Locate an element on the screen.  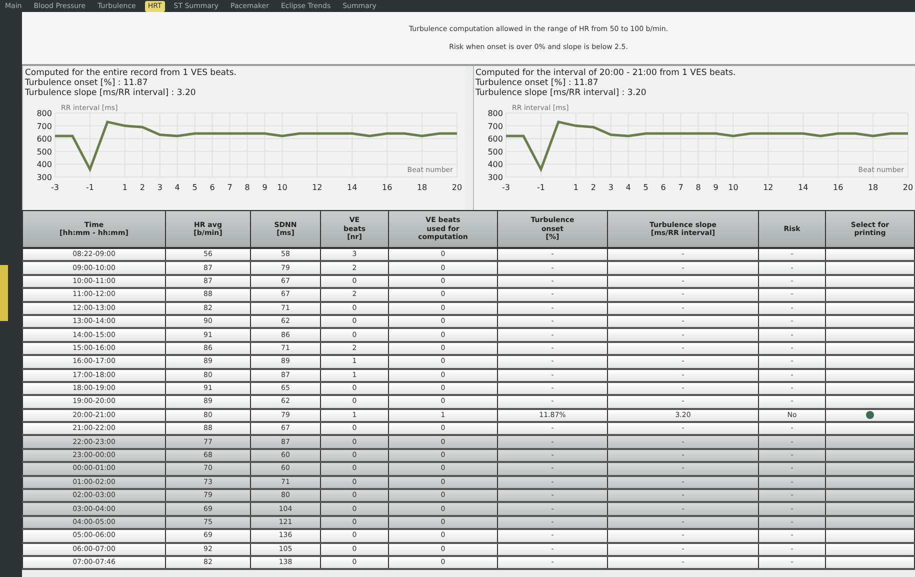
result-text: Computed for the interval of 20:00 - 21:00 from 1 VES beats. is located at coordinates (606, 73).